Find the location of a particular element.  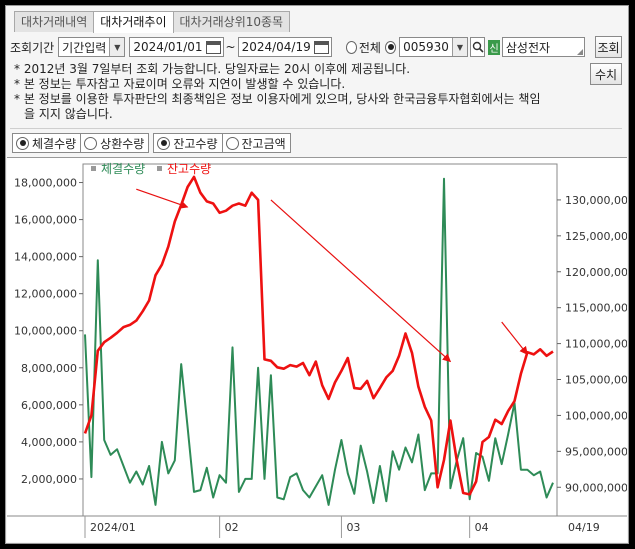

right-axis-tick-label: 105,000,000 is located at coordinates (596, 380).